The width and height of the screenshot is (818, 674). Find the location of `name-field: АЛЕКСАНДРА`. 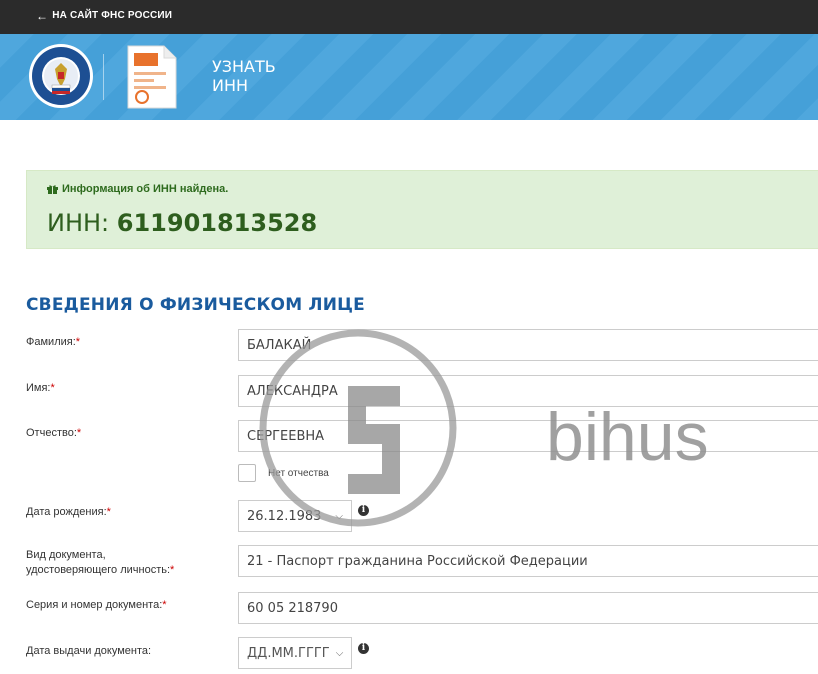

name-field: АЛЕКСАНДРА is located at coordinates (528, 391).